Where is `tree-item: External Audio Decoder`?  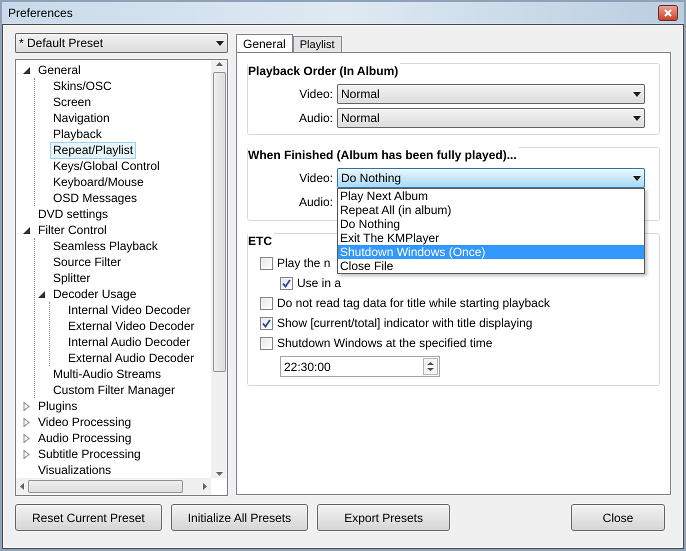 tree-item: External Audio Decoder is located at coordinates (131, 358).